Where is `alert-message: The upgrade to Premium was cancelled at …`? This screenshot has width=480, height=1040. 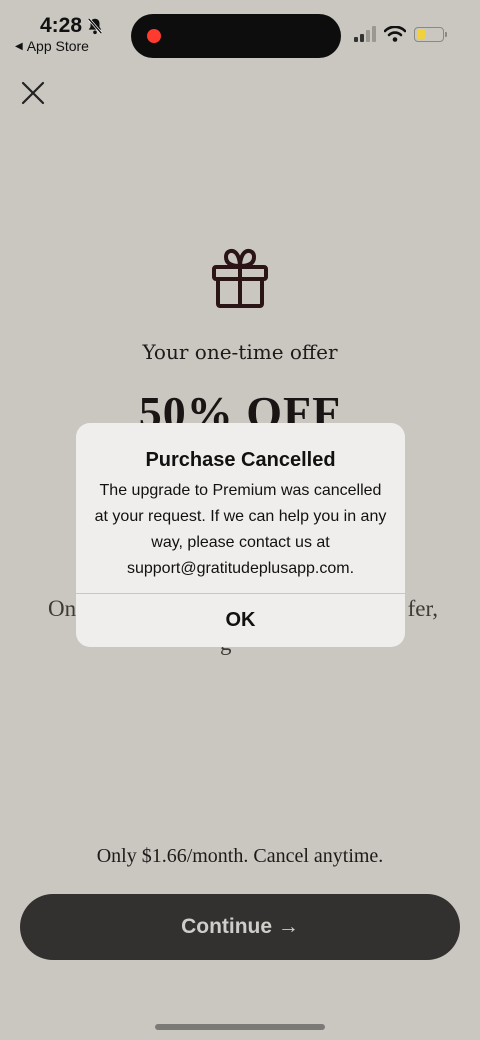
alert-message: The upgrade to Premium was cancelled at … is located at coordinates (240, 529).